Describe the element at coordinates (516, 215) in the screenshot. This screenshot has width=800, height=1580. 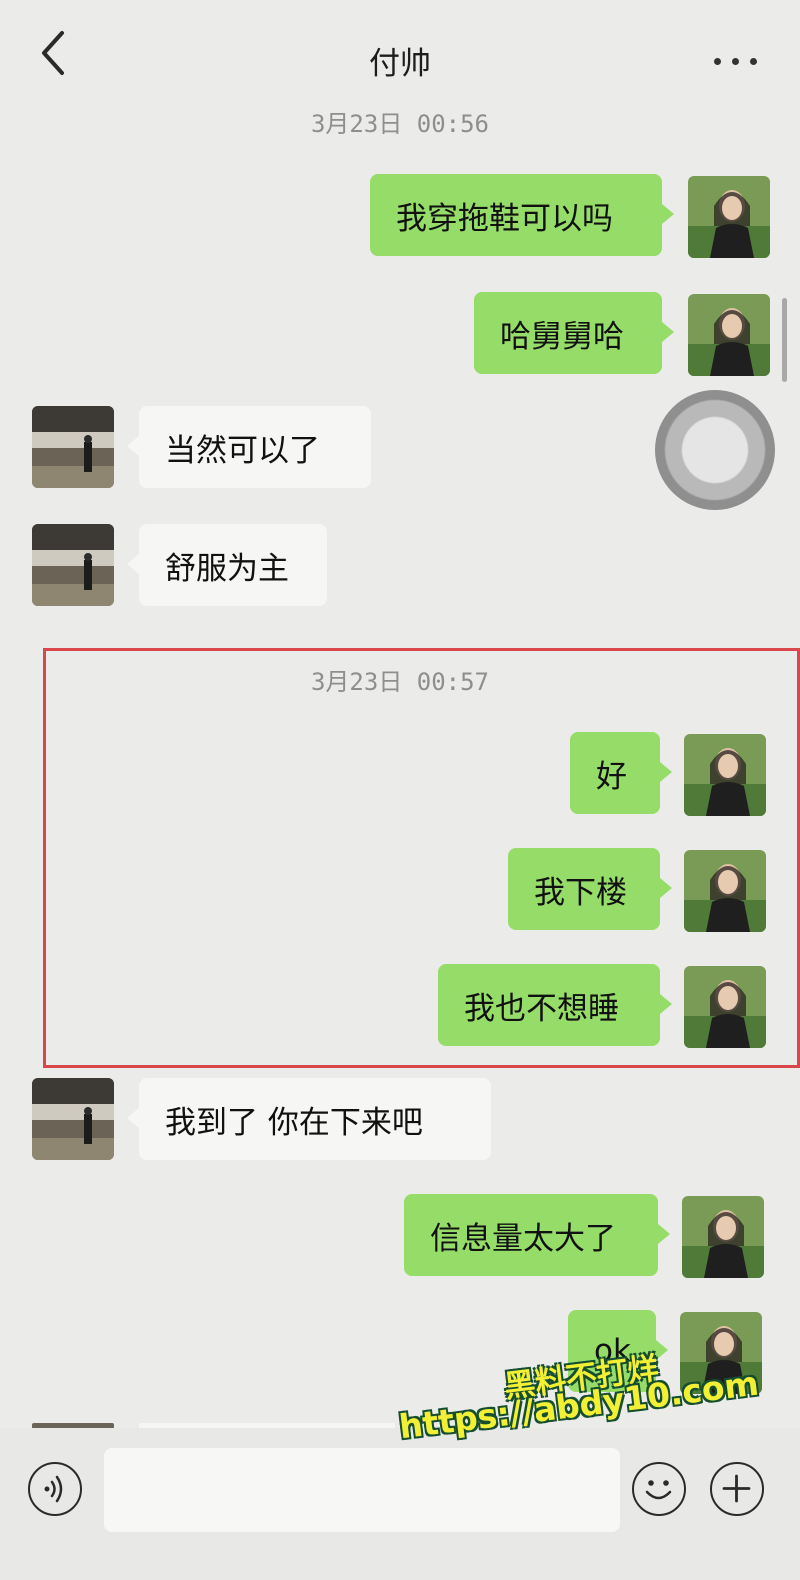
I see `message-bubble: 我穿拖鞋可以吗` at that location.